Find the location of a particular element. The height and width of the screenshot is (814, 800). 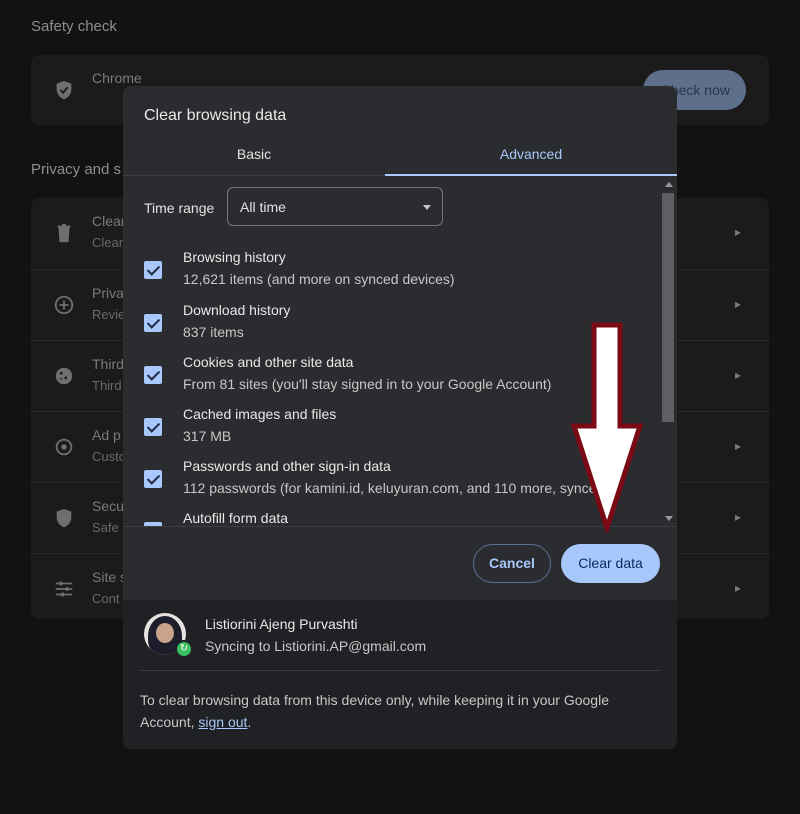

annotation-arrow-icon is located at coordinates (607, 427).